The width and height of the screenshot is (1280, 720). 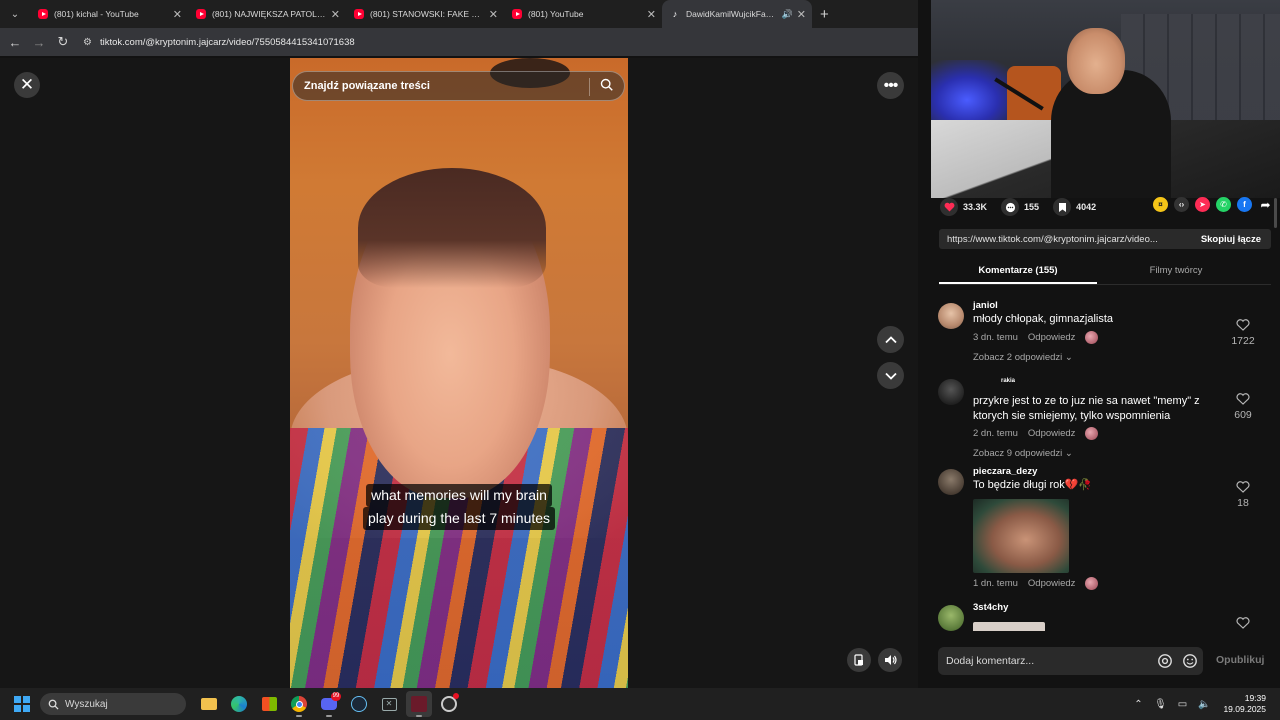 I want to click on notification-dot, so click(x=456, y=696).